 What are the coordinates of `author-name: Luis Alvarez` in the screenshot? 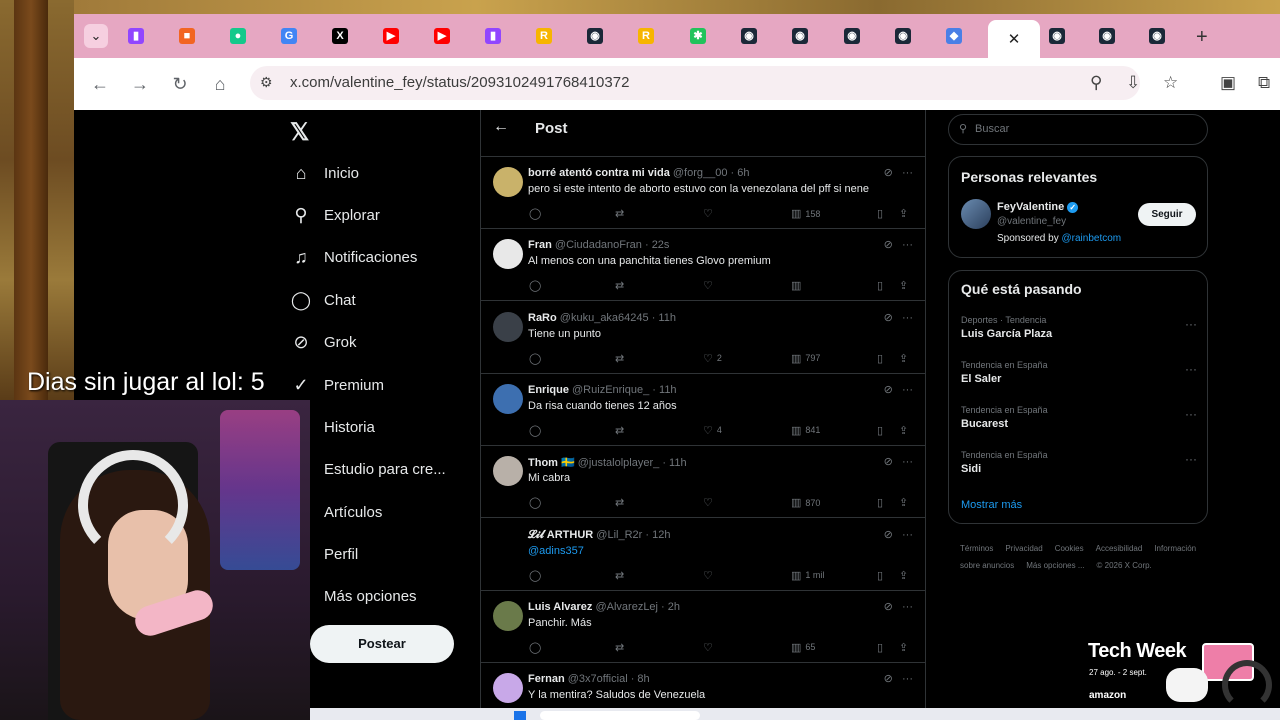 It's located at (560, 607).